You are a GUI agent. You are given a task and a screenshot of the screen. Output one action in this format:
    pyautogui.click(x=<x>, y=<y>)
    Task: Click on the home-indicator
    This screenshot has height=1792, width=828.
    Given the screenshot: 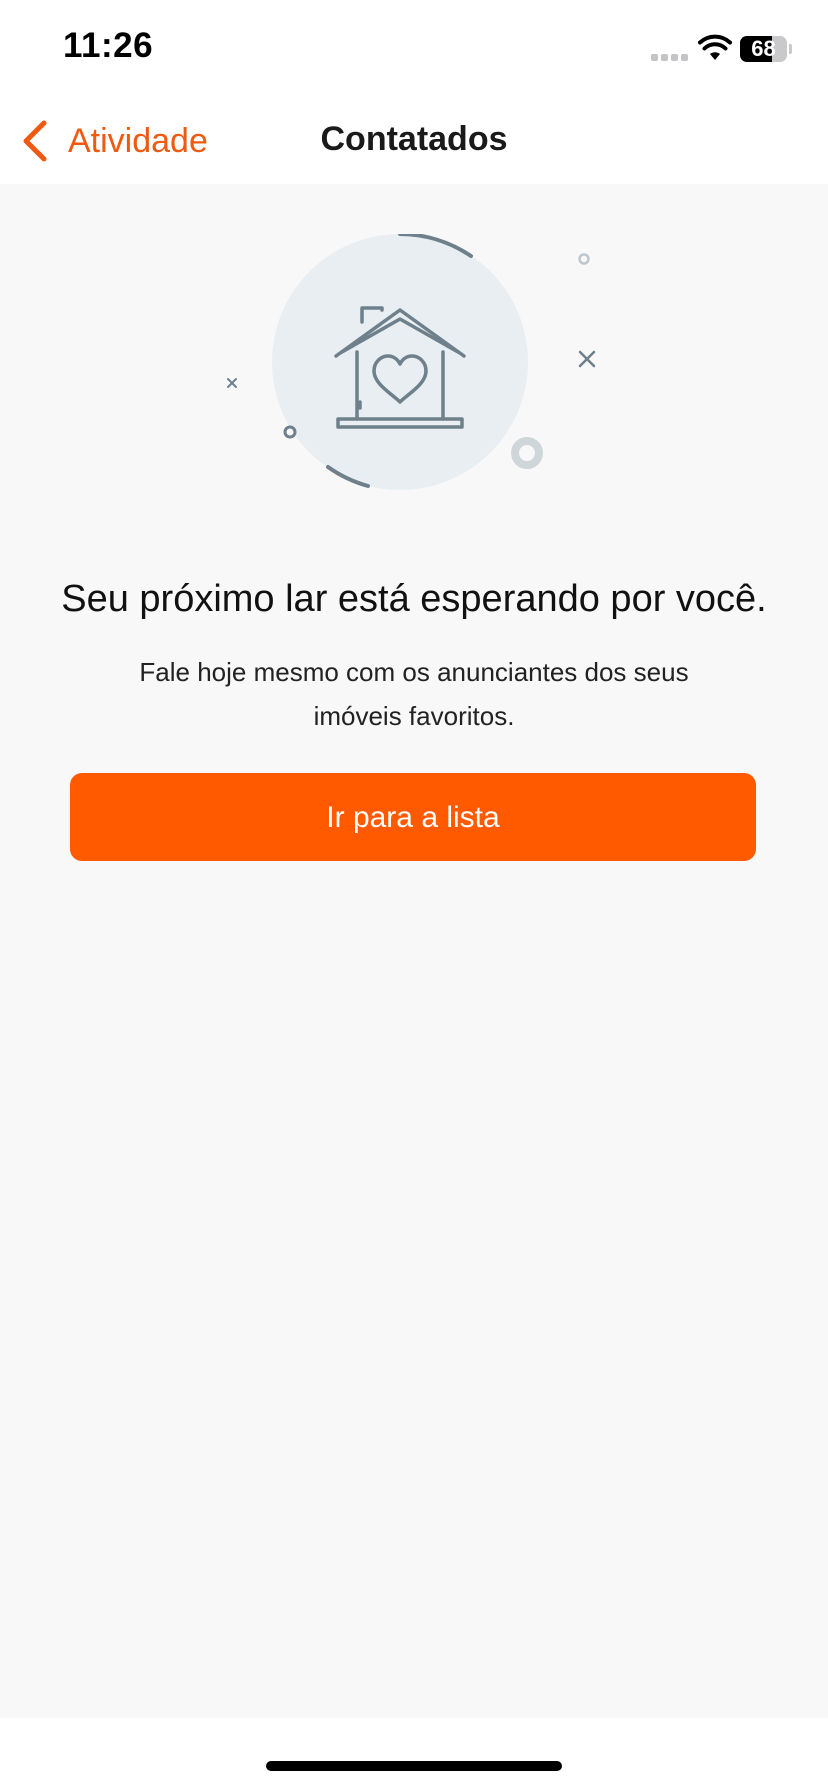 What is the action you would take?
    pyautogui.click(x=414, y=1766)
    